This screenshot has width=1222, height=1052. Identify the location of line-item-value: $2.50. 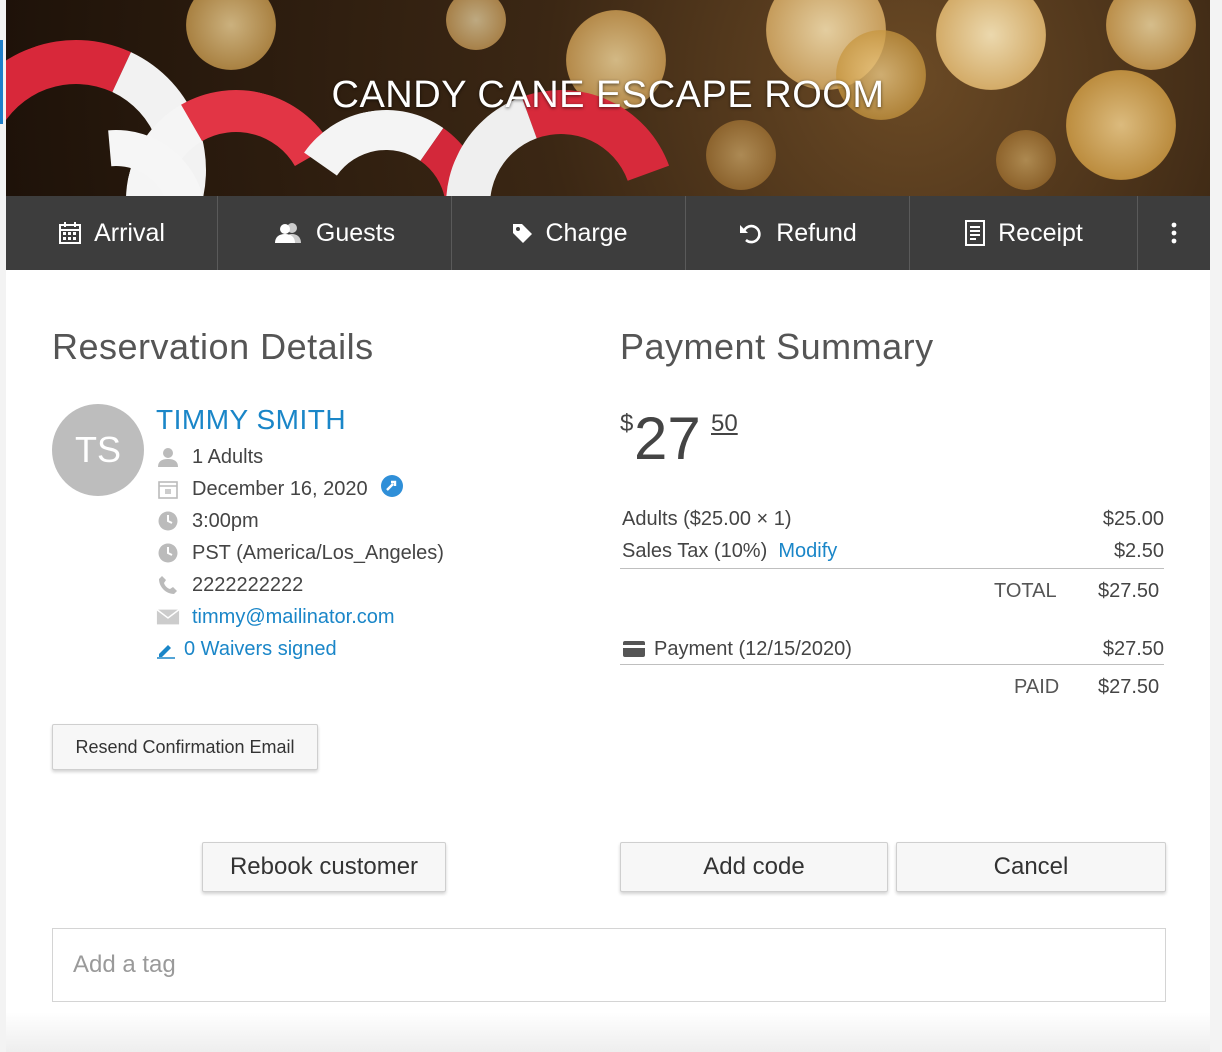
(1138, 550).